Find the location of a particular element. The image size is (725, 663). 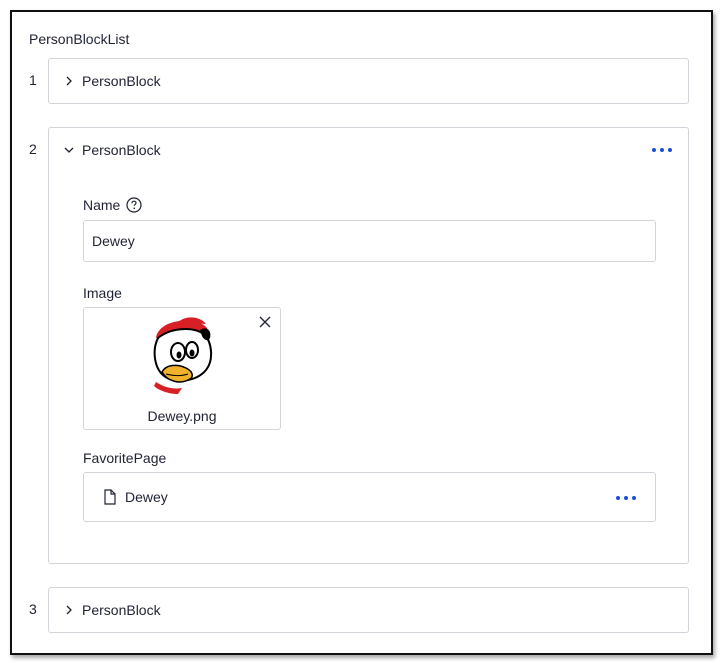

duck-image is located at coordinates (182, 355).